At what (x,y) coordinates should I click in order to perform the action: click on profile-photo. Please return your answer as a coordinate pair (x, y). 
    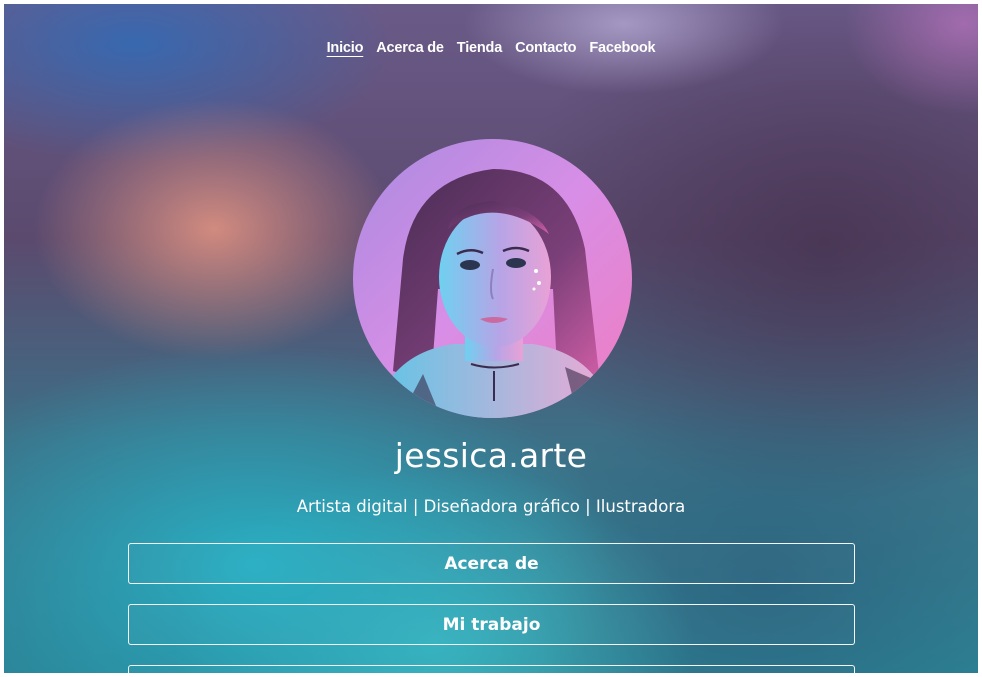
    Looking at the image, I should click on (492, 278).